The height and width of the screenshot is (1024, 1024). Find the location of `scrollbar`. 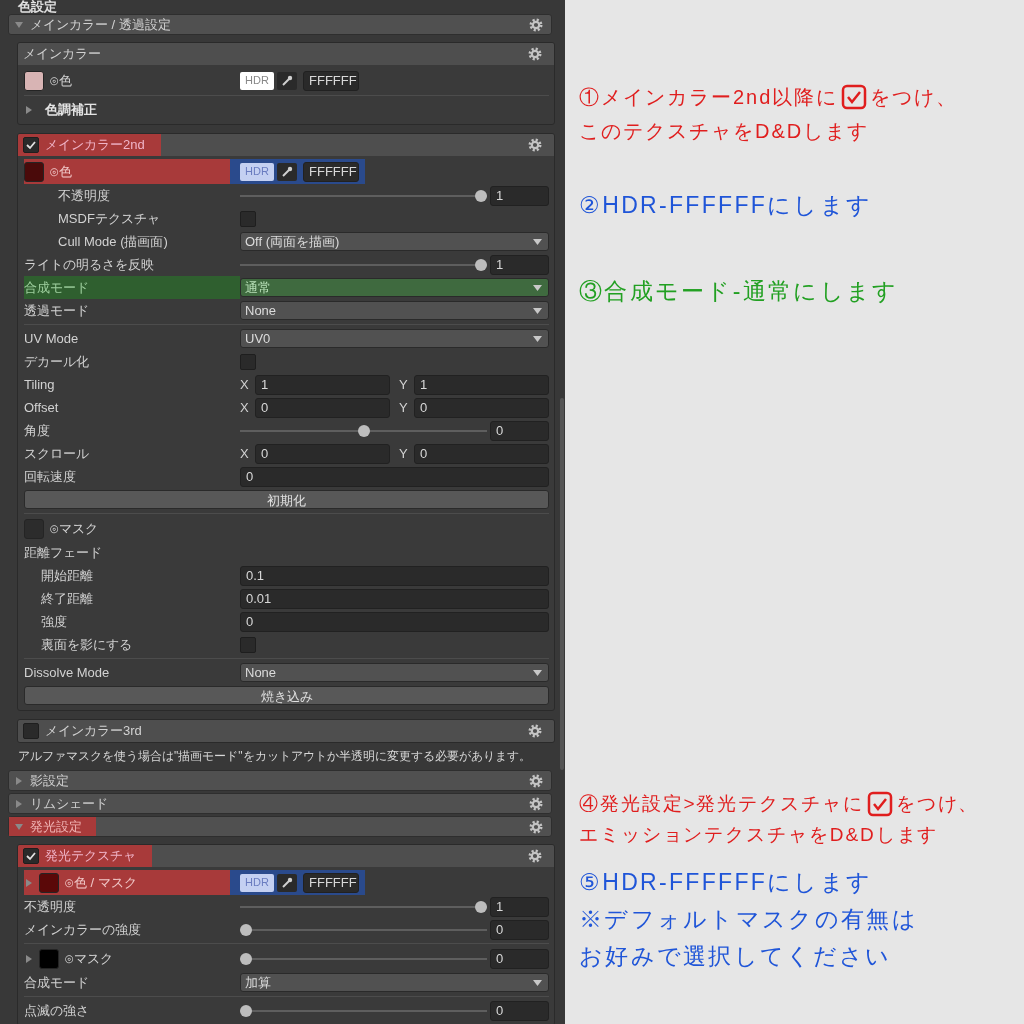

scrollbar is located at coordinates (562, 584).